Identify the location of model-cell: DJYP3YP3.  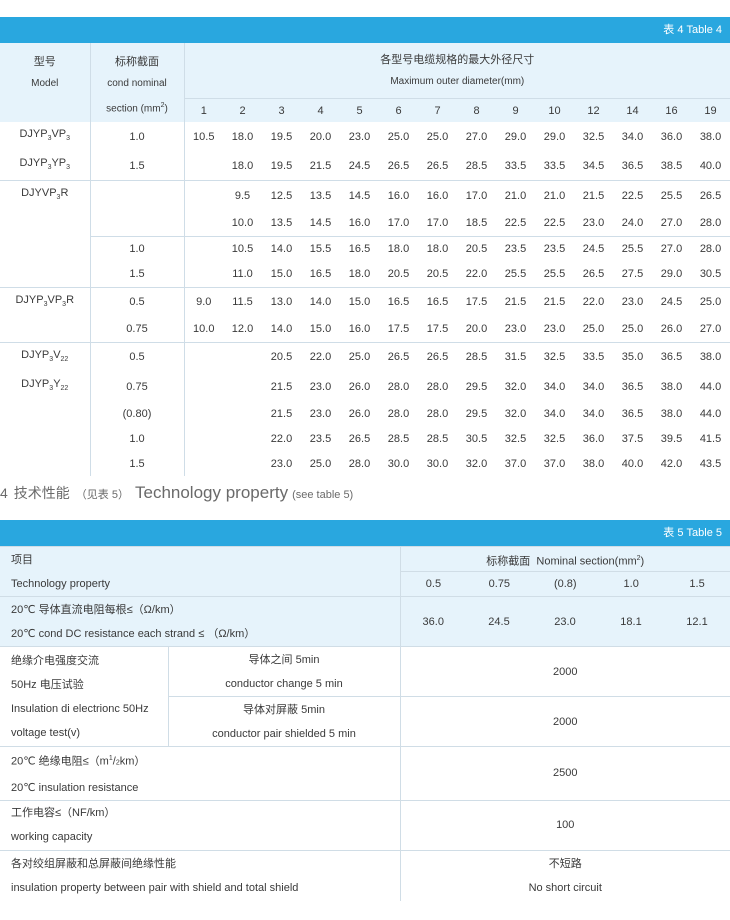
(45, 166).